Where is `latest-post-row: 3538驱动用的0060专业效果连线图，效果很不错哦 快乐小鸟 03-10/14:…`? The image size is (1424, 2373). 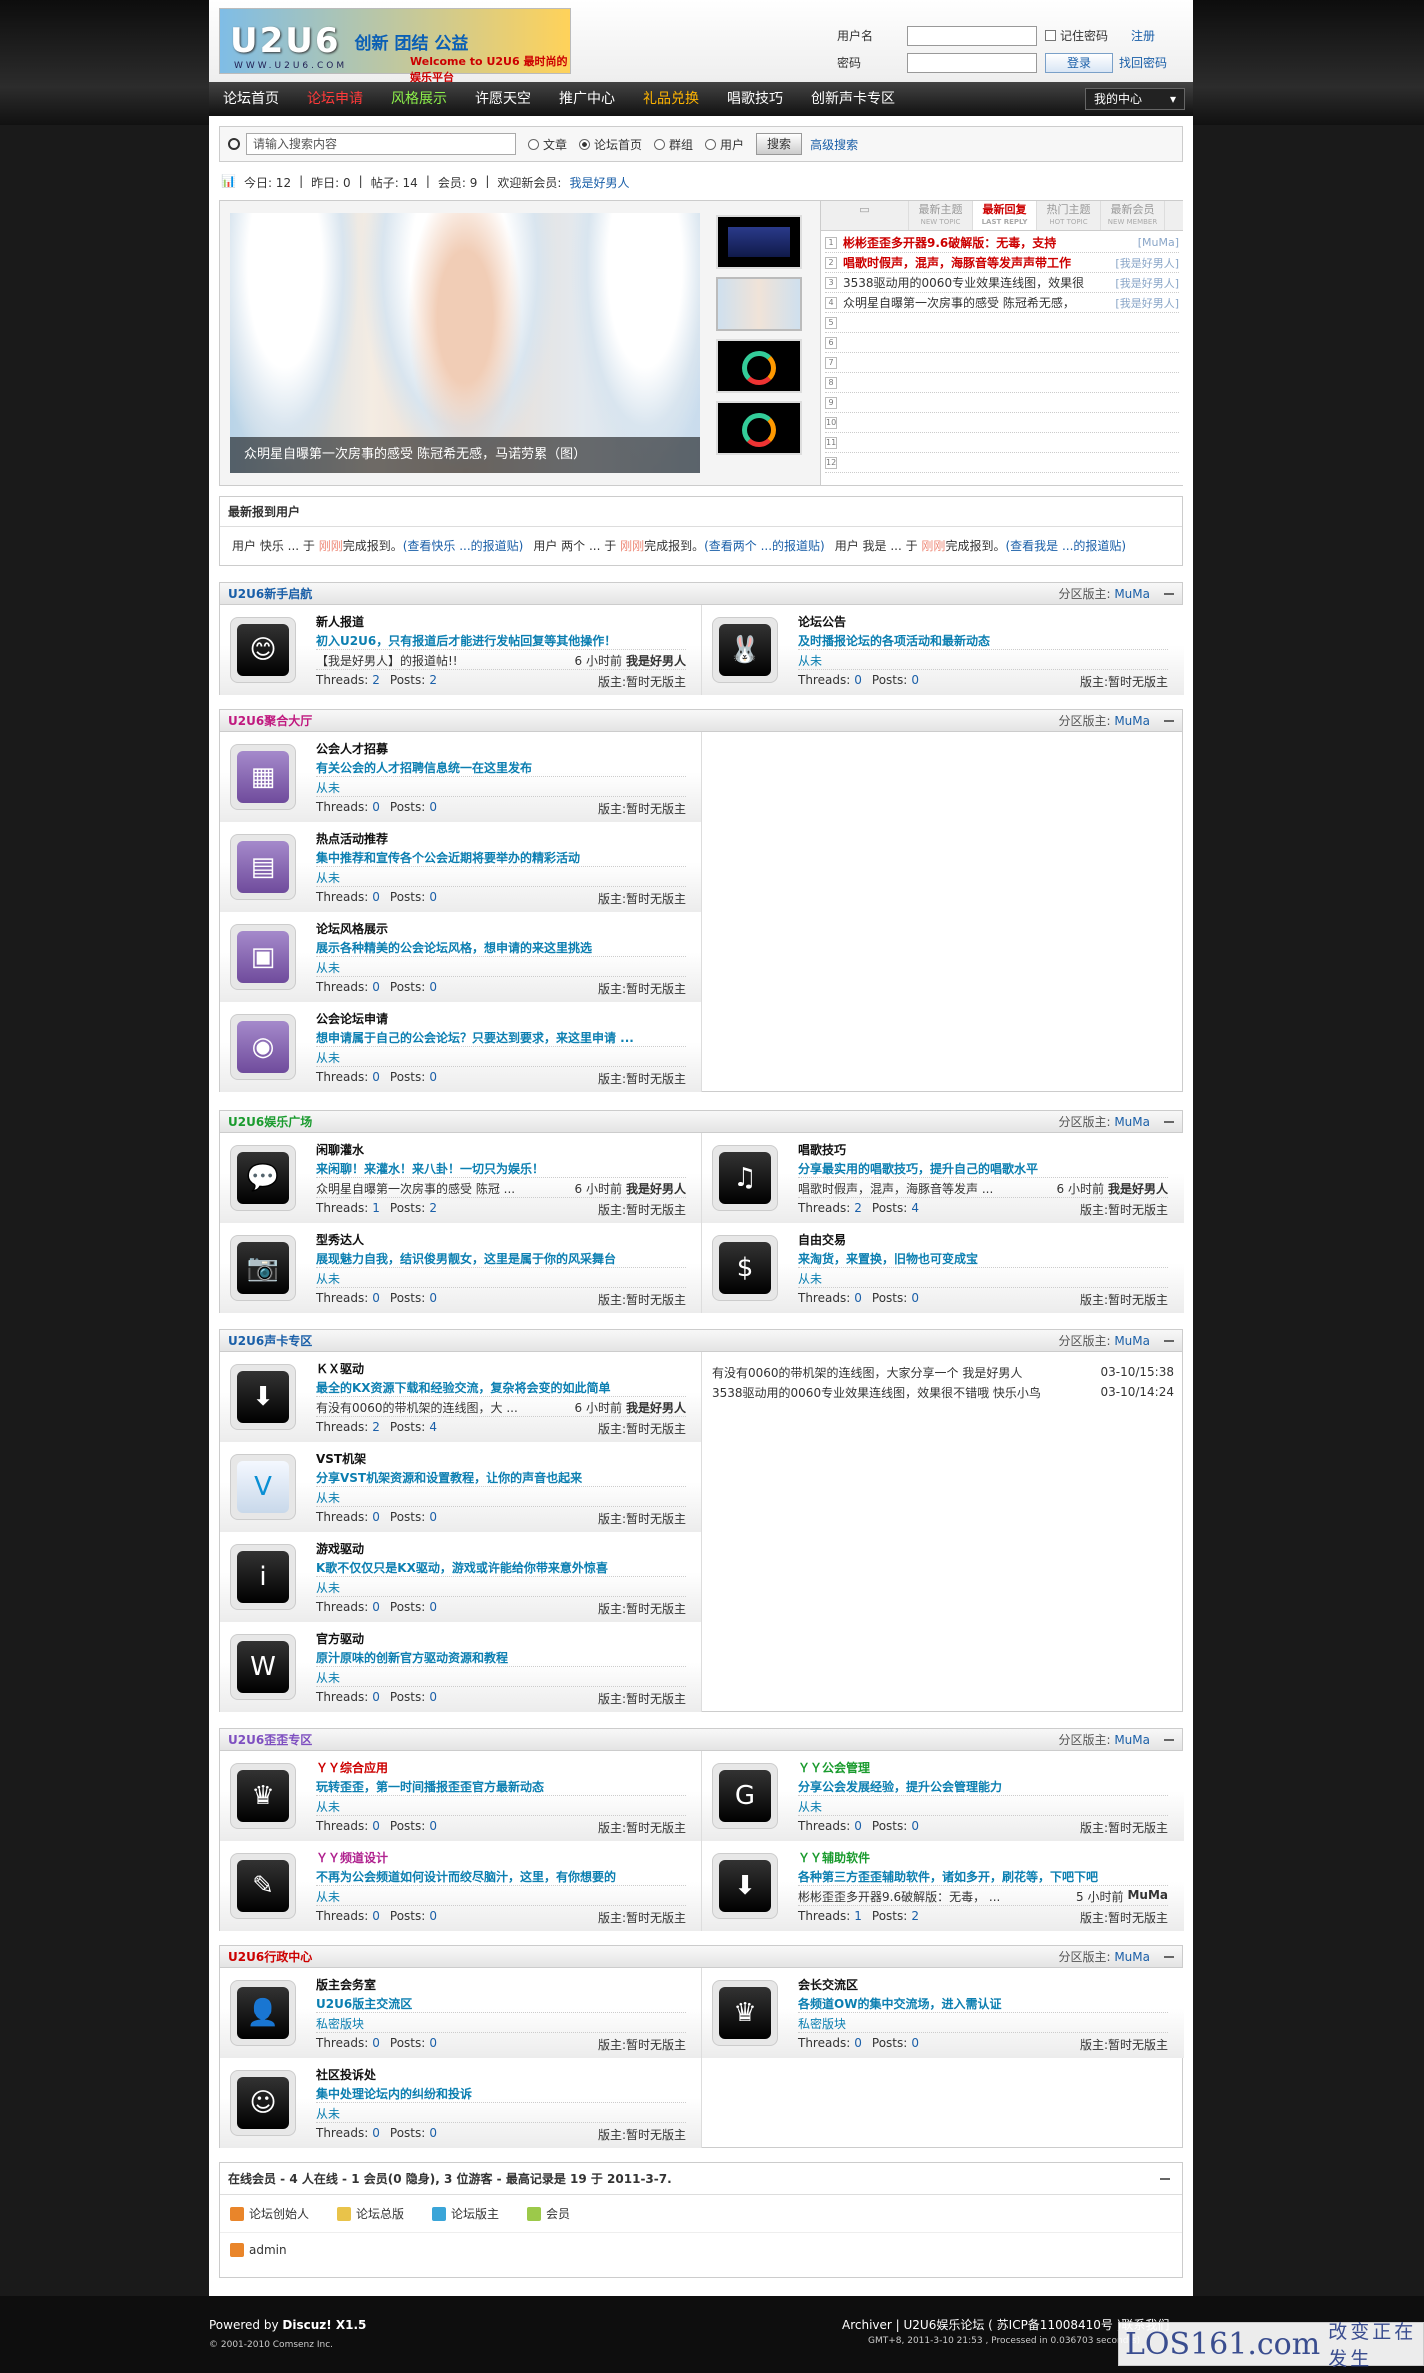 latest-post-row: 3538驱动用的0060专业效果连线图，效果很不错哦 快乐小鸟 03-10/14:… is located at coordinates (943, 1392).